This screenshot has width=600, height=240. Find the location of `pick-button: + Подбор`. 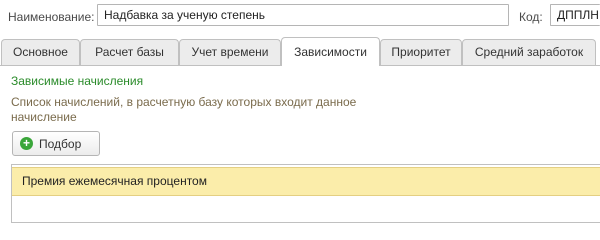

pick-button: + Подбор is located at coordinates (56, 143).